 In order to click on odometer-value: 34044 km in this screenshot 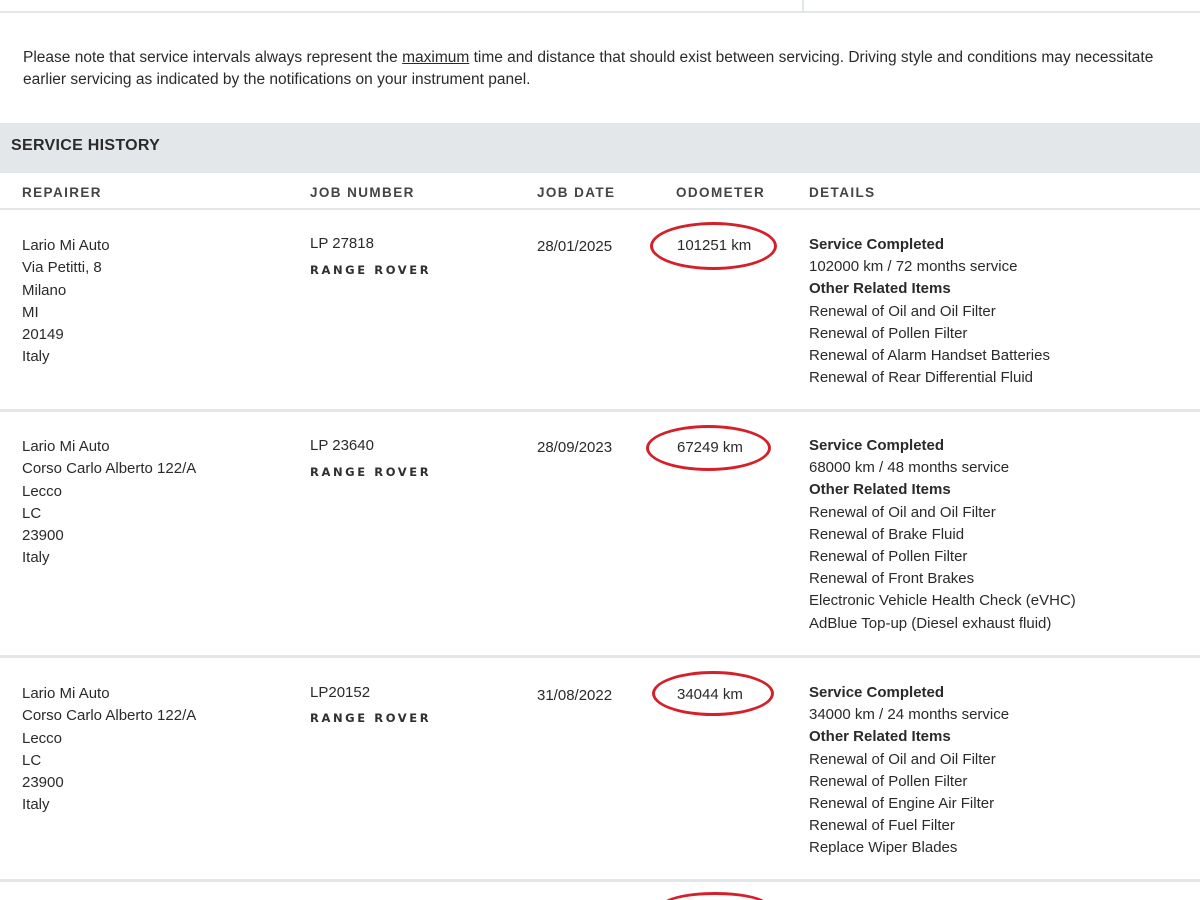, I will do `click(710, 694)`.